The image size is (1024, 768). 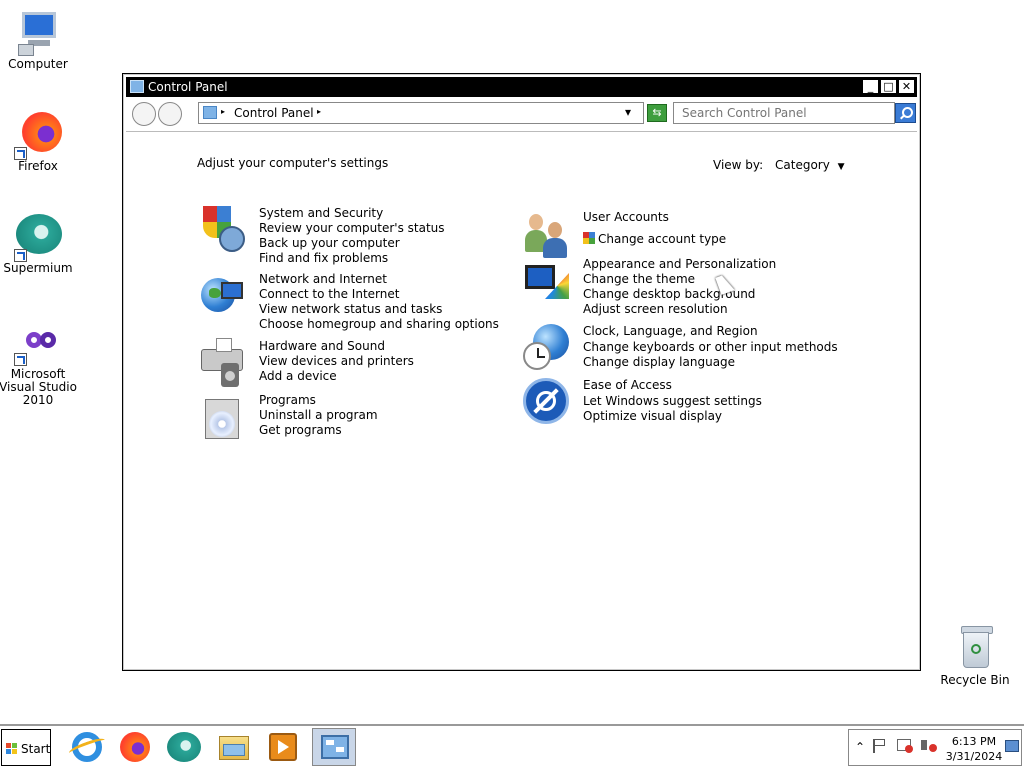 What do you see at coordinates (36, 749) in the screenshot?
I see `start-label: Start` at bounding box center [36, 749].